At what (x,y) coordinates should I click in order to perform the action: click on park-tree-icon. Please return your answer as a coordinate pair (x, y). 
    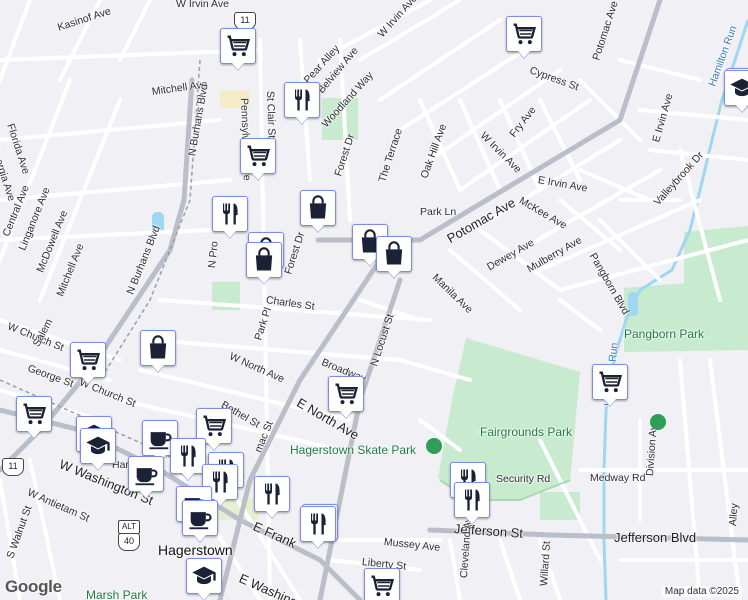
    Looking at the image, I should click on (434, 446).